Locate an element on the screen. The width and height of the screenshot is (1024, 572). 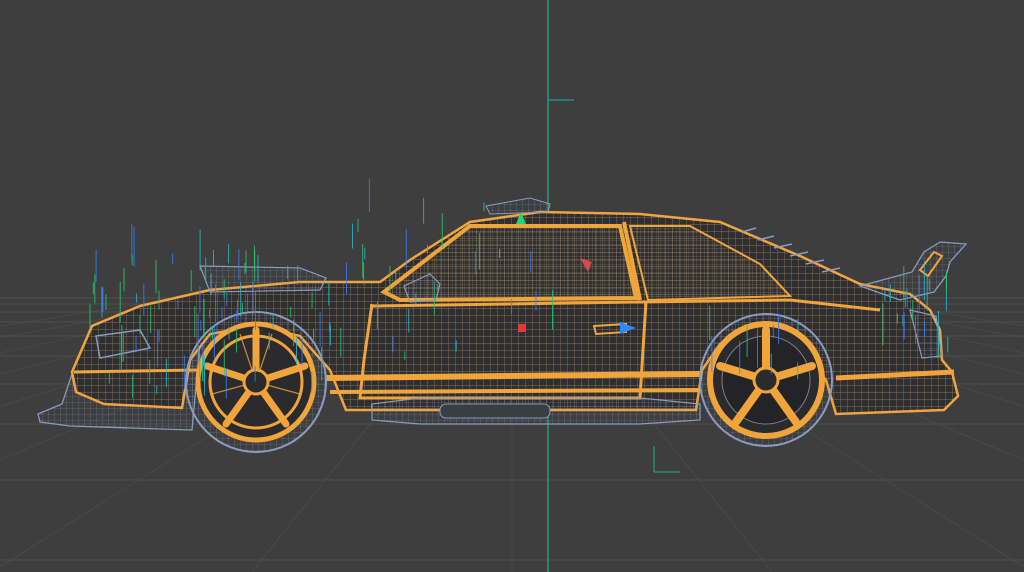
rear-wing is located at coordinates (912, 271).